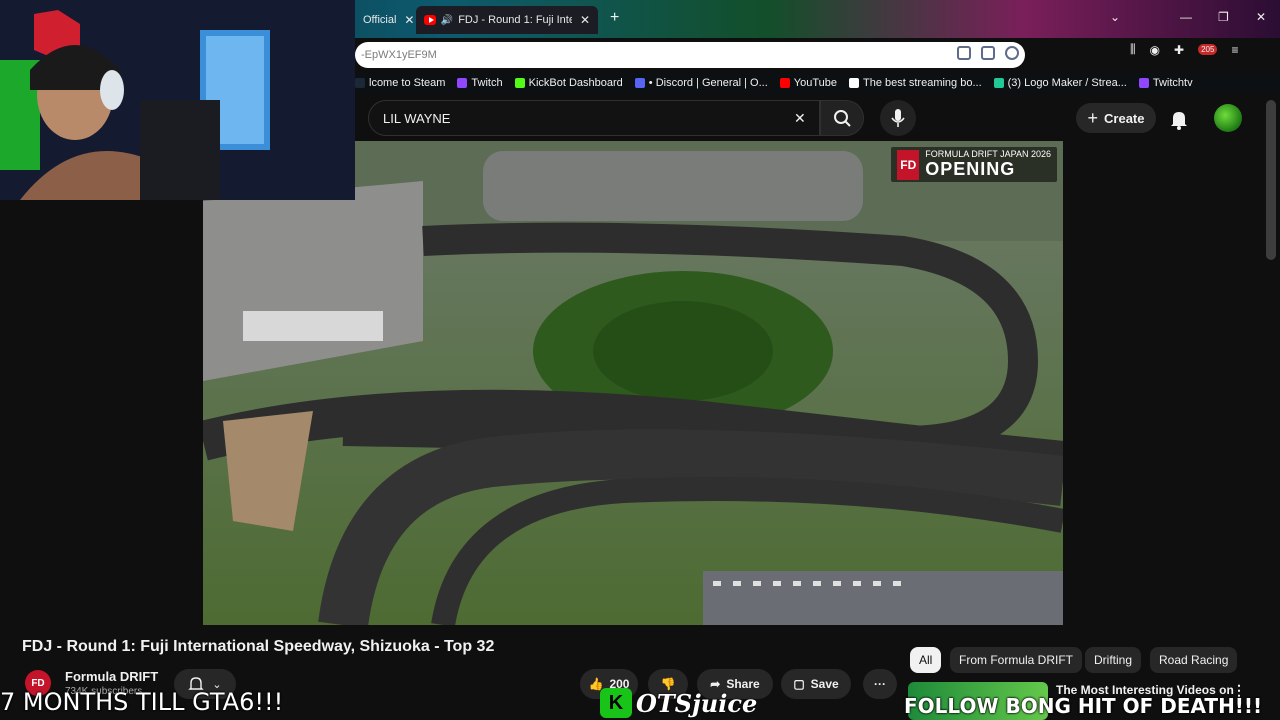 Image resolution: width=1280 pixels, height=720 pixels. What do you see at coordinates (1133, 49) in the screenshot?
I see `library-icon: ⫼` at bounding box center [1133, 49].